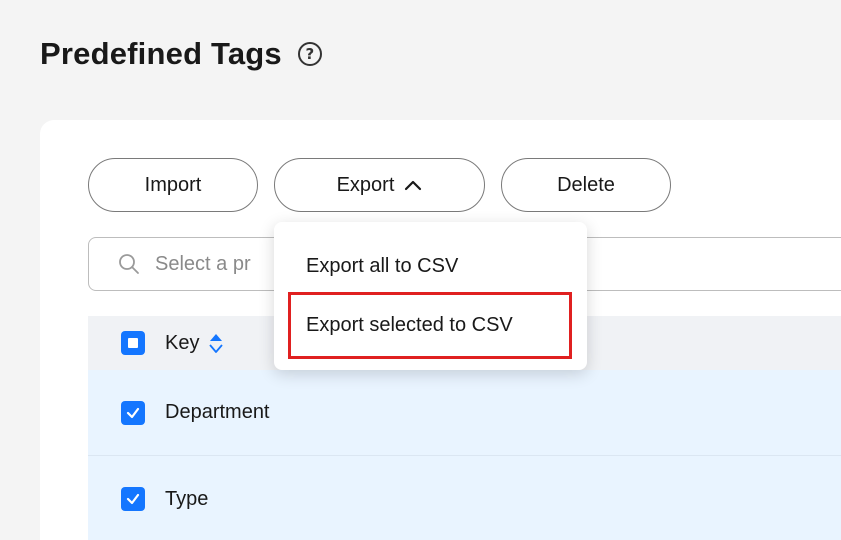 The image size is (841, 540). I want to click on table-row: Department, so click(464, 413).